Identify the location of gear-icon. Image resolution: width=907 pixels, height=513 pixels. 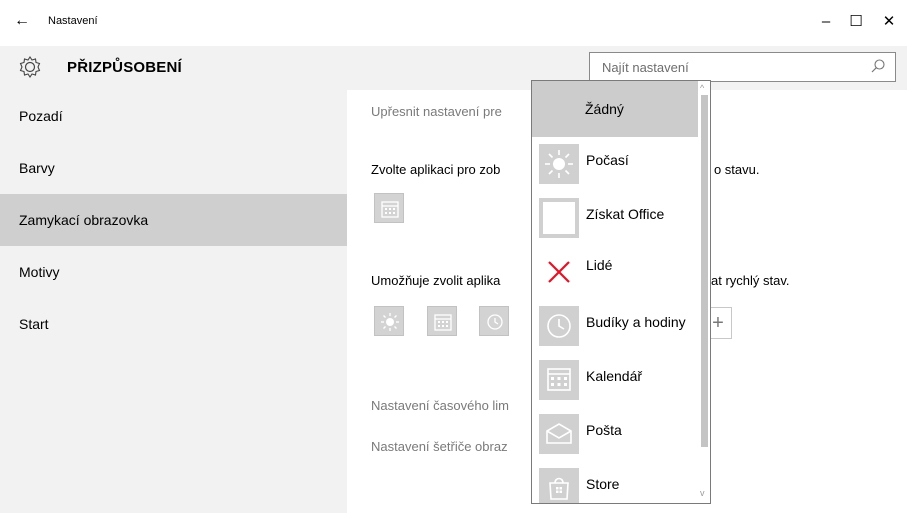
(30, 67).